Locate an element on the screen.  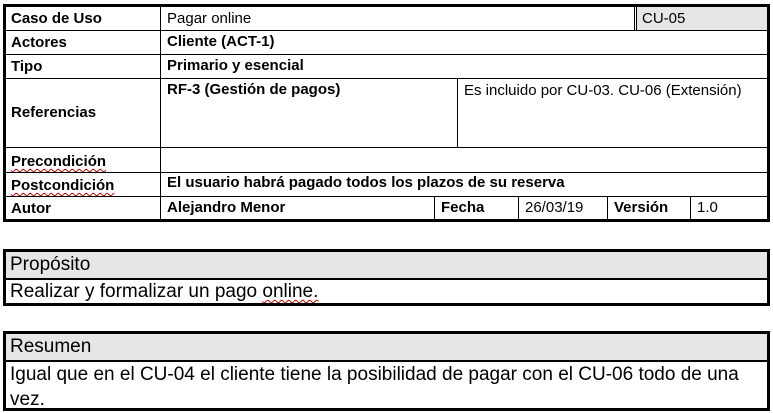
use-case-code: CU-05 is located at coordinates (664, 18).